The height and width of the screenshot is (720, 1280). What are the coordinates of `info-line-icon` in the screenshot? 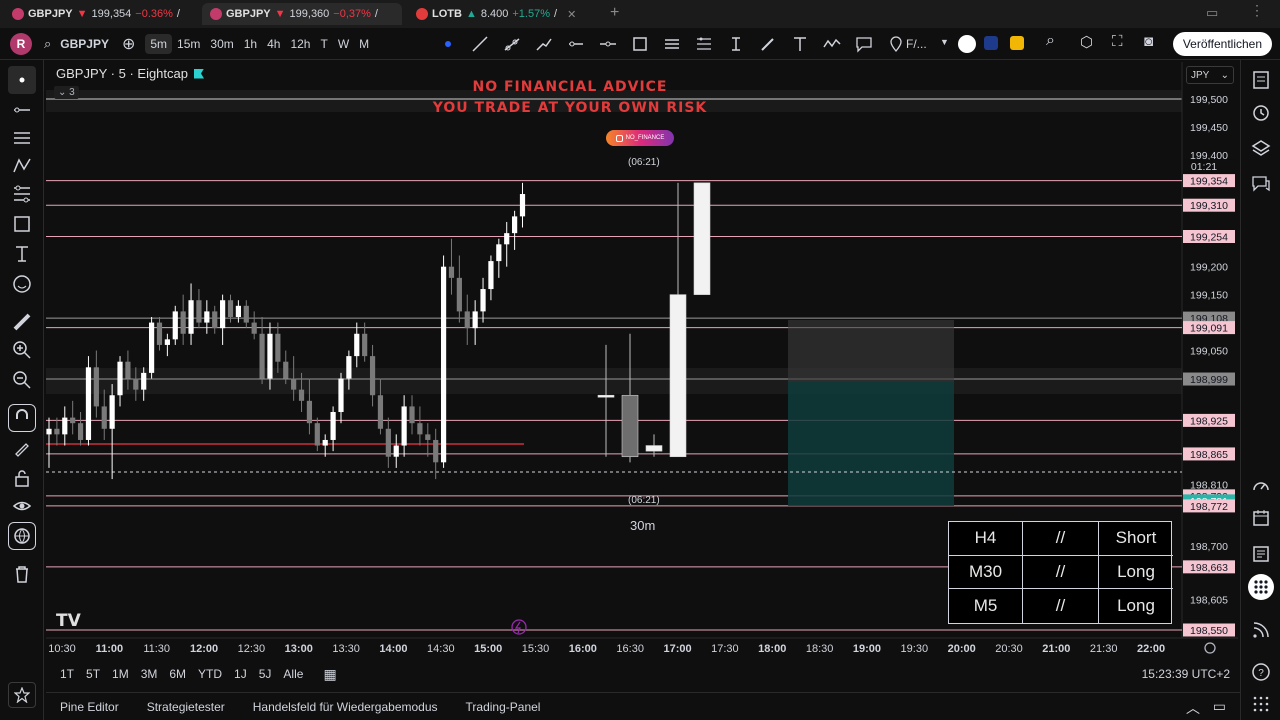 It's located at (544, 44).